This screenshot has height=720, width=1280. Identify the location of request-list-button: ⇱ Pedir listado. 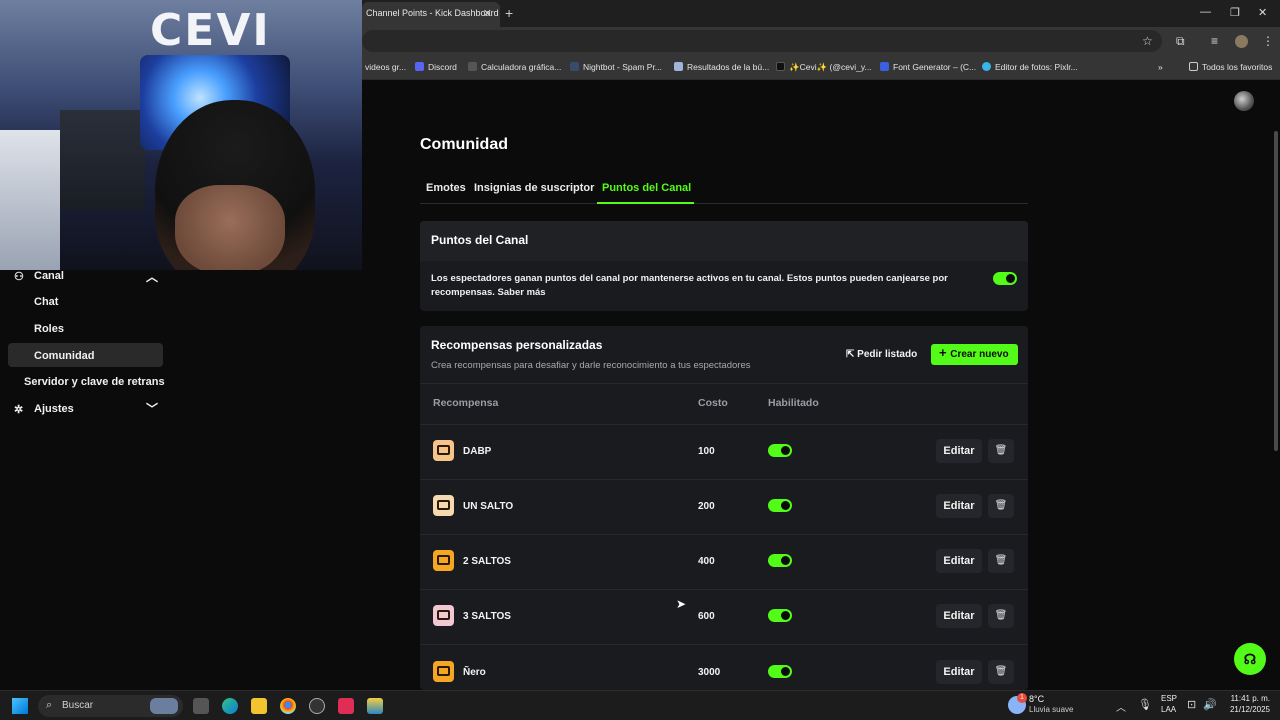
(882, 354).